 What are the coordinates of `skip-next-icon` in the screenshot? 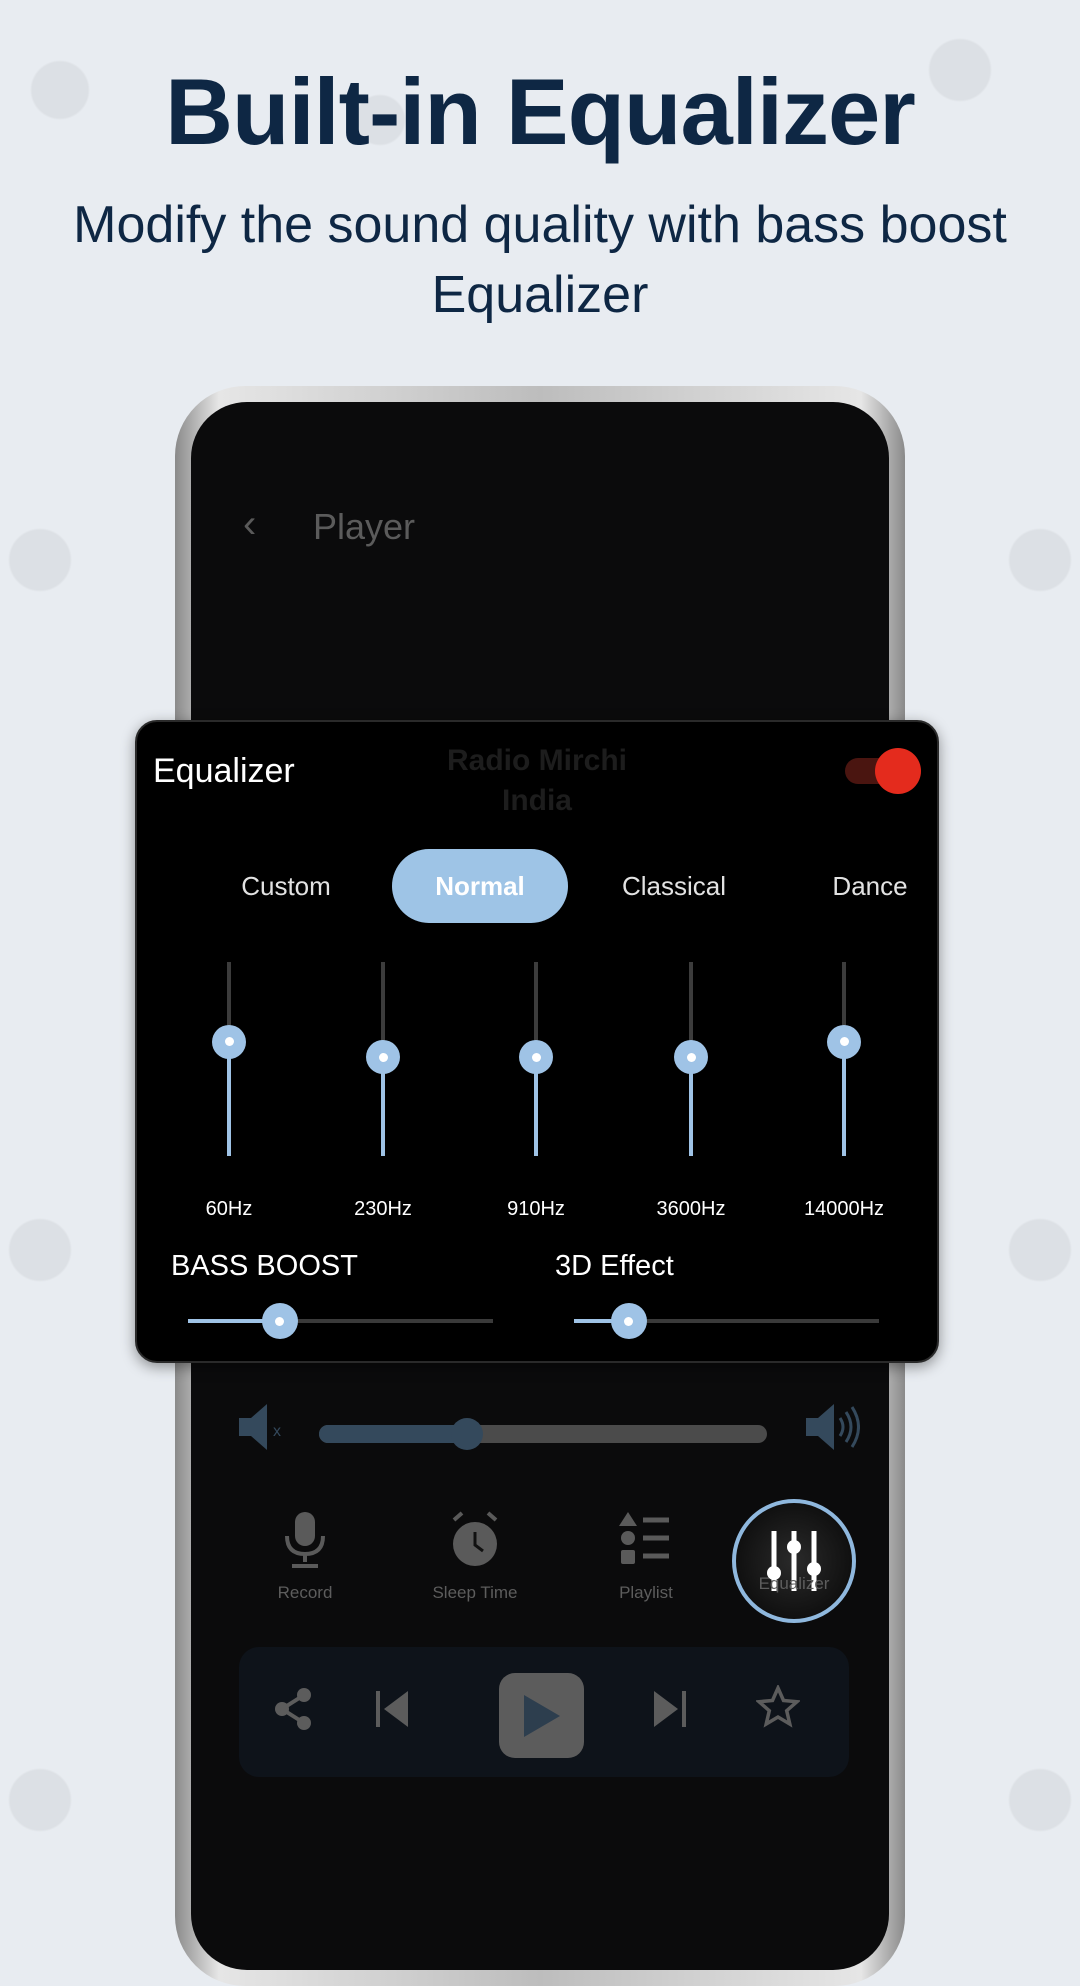 It's located at (670, 1714).